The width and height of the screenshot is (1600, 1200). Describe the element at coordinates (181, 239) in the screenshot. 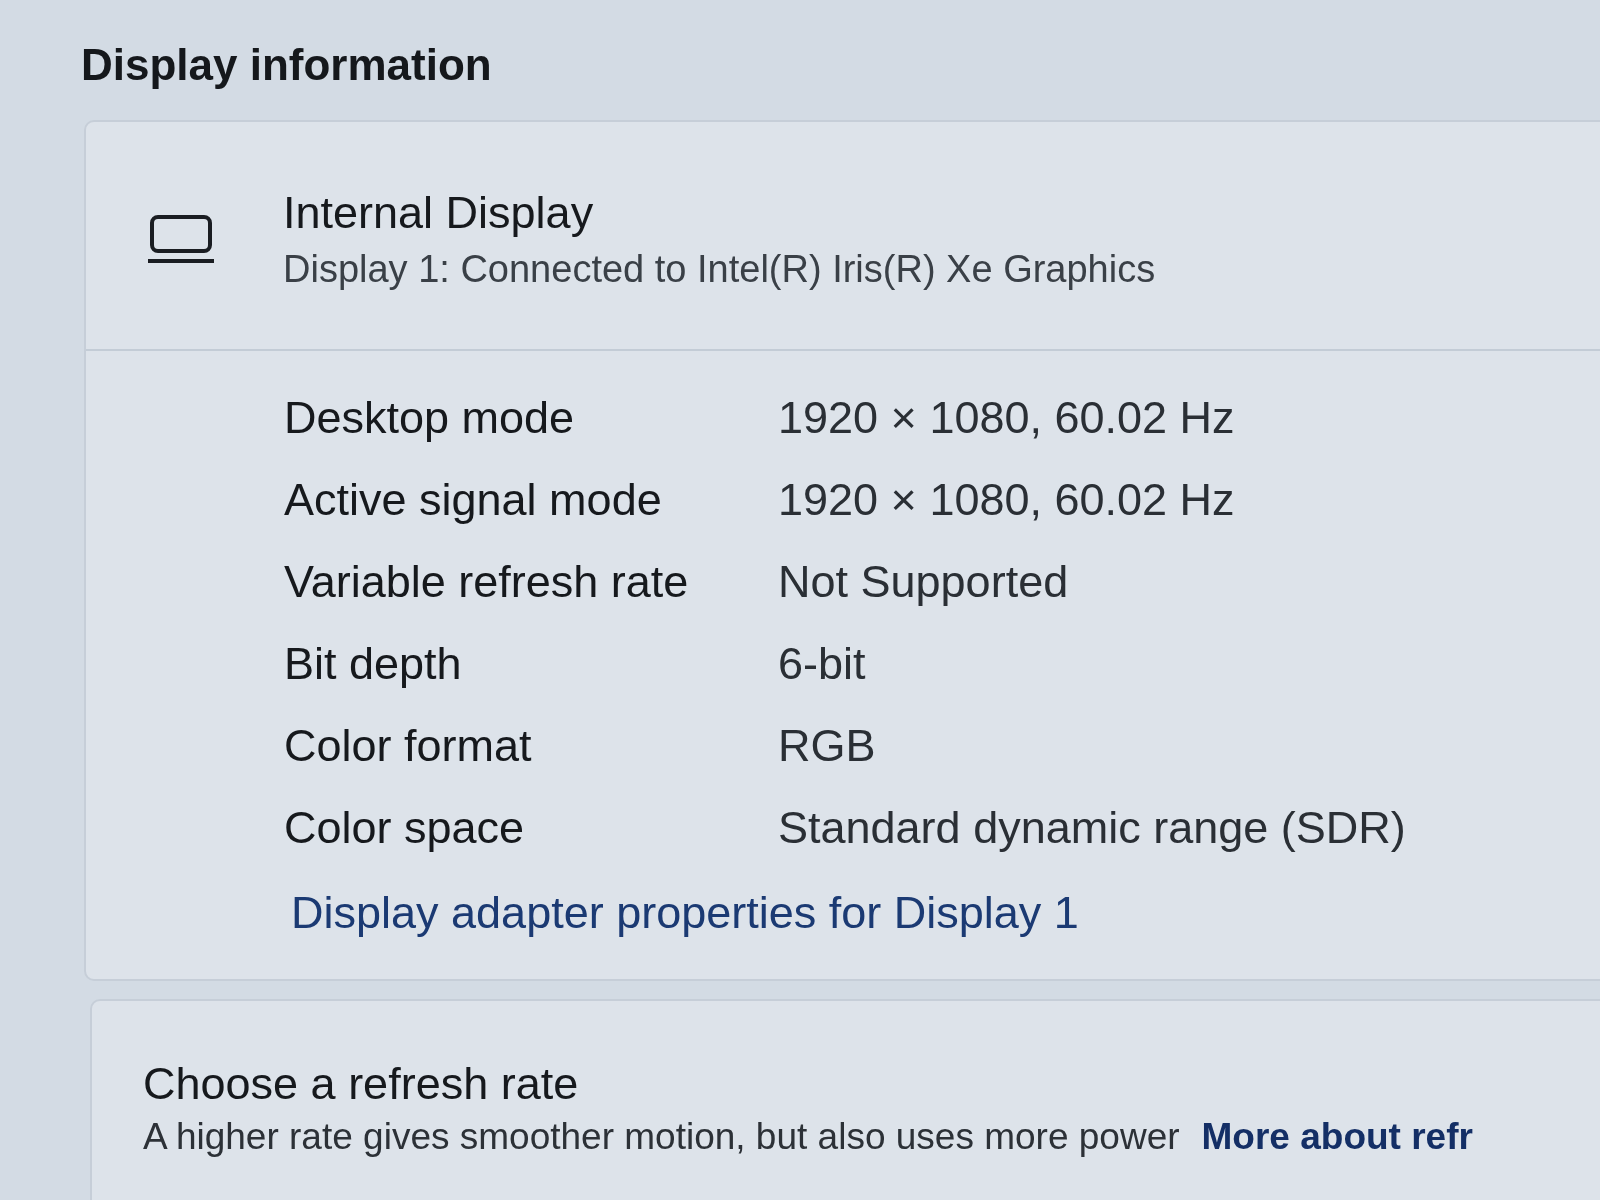

I see `laptop-icon` at that location.